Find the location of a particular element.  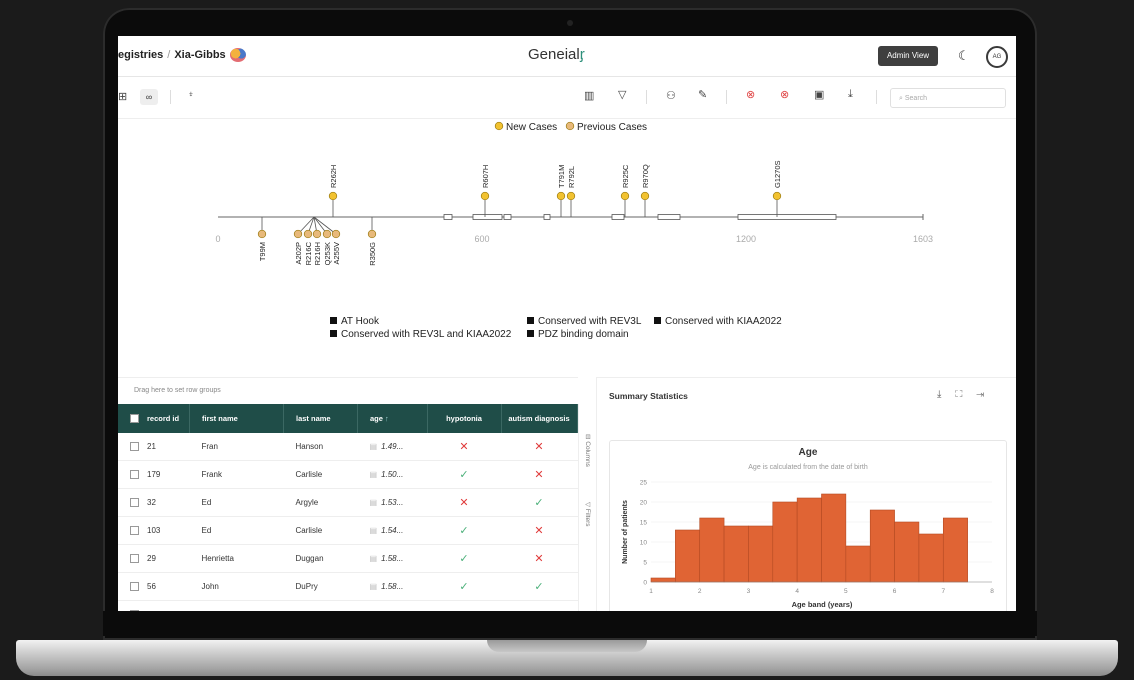

cell-autism: ✕ is located at coordinates (539, 474).